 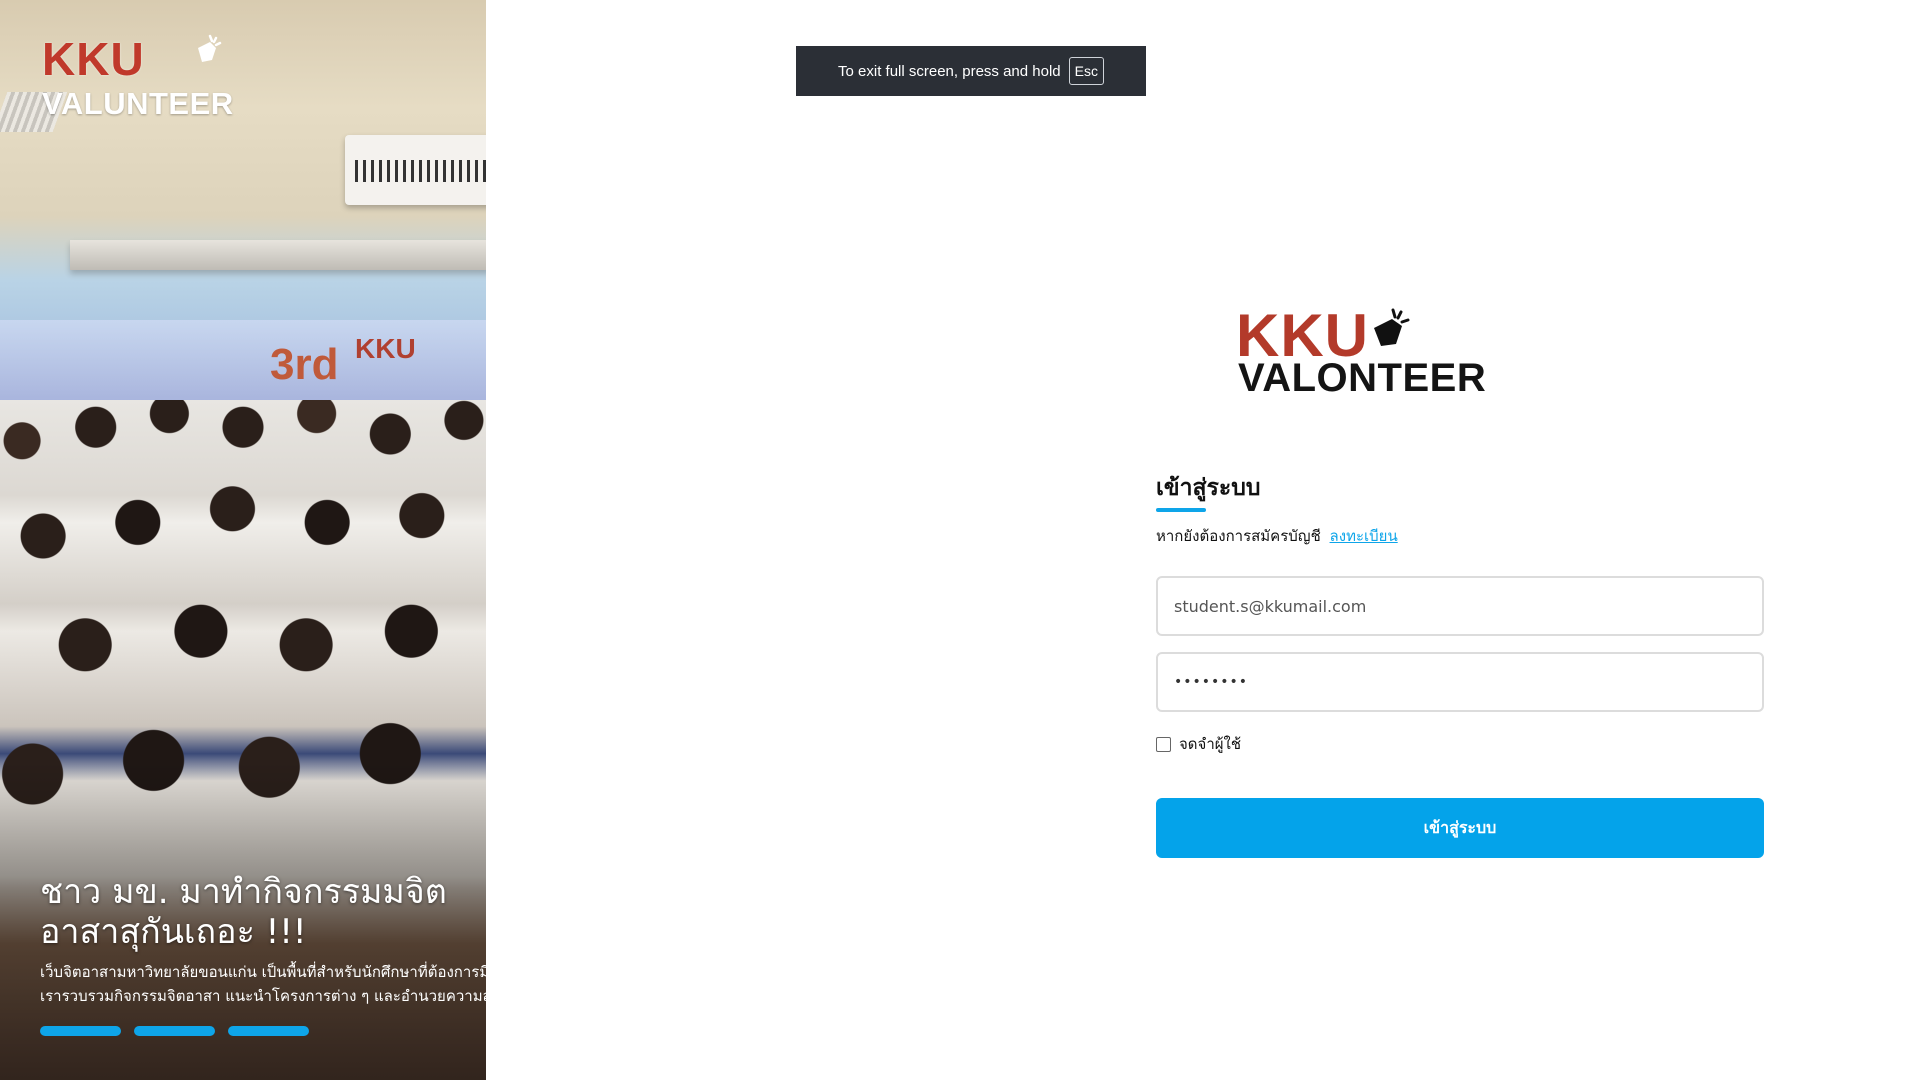 I want to click on logo-valunteer-text: VALUNTEER, so click(x=138, y=103).